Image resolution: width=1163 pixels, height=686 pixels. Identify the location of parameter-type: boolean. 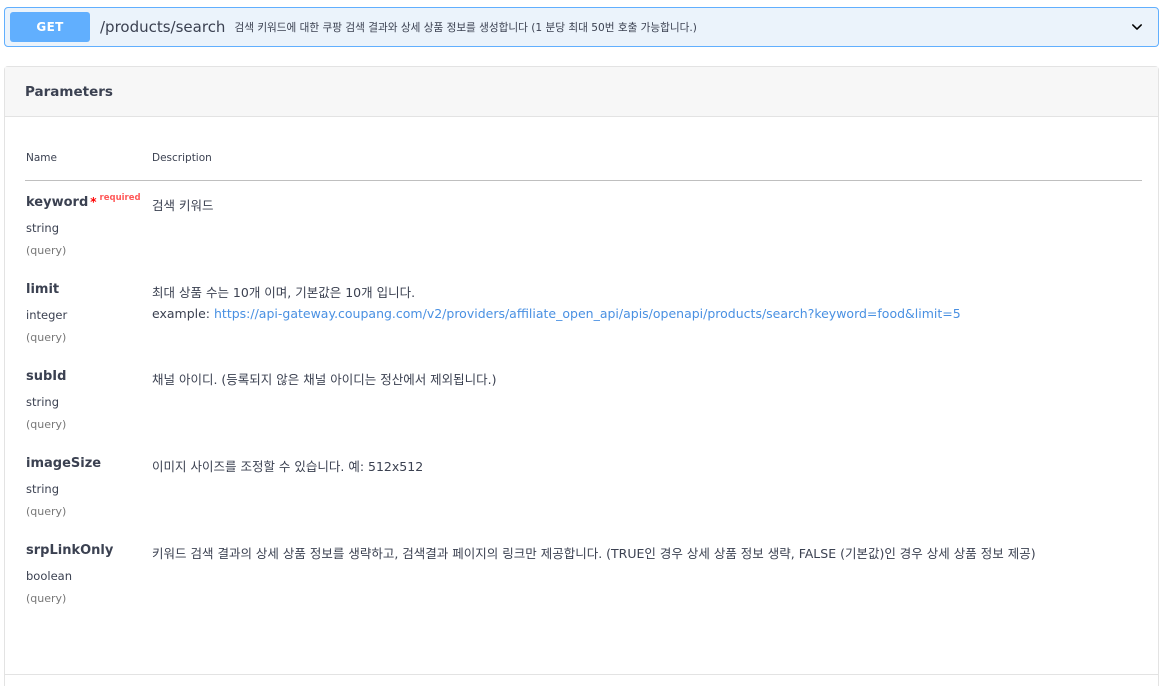
(49, 576).